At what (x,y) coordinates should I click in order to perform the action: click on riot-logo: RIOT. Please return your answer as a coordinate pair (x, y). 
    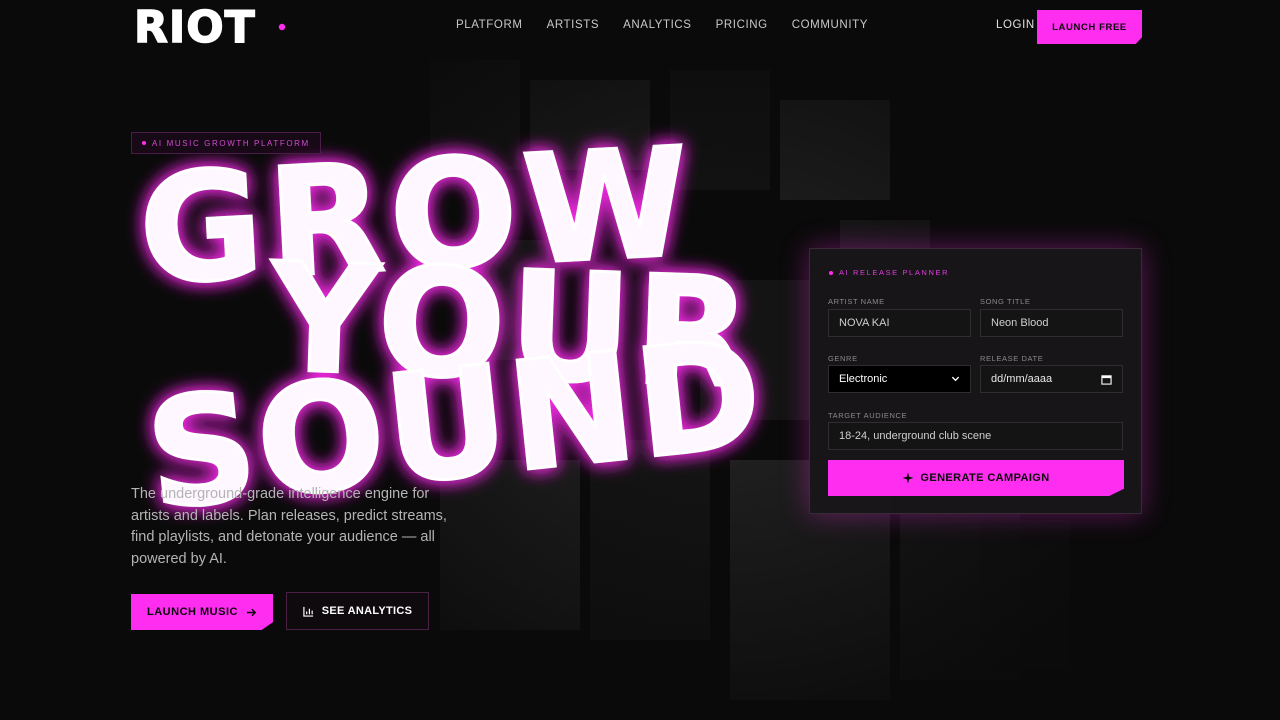
    Looking at the image, I should click on (212, 25).